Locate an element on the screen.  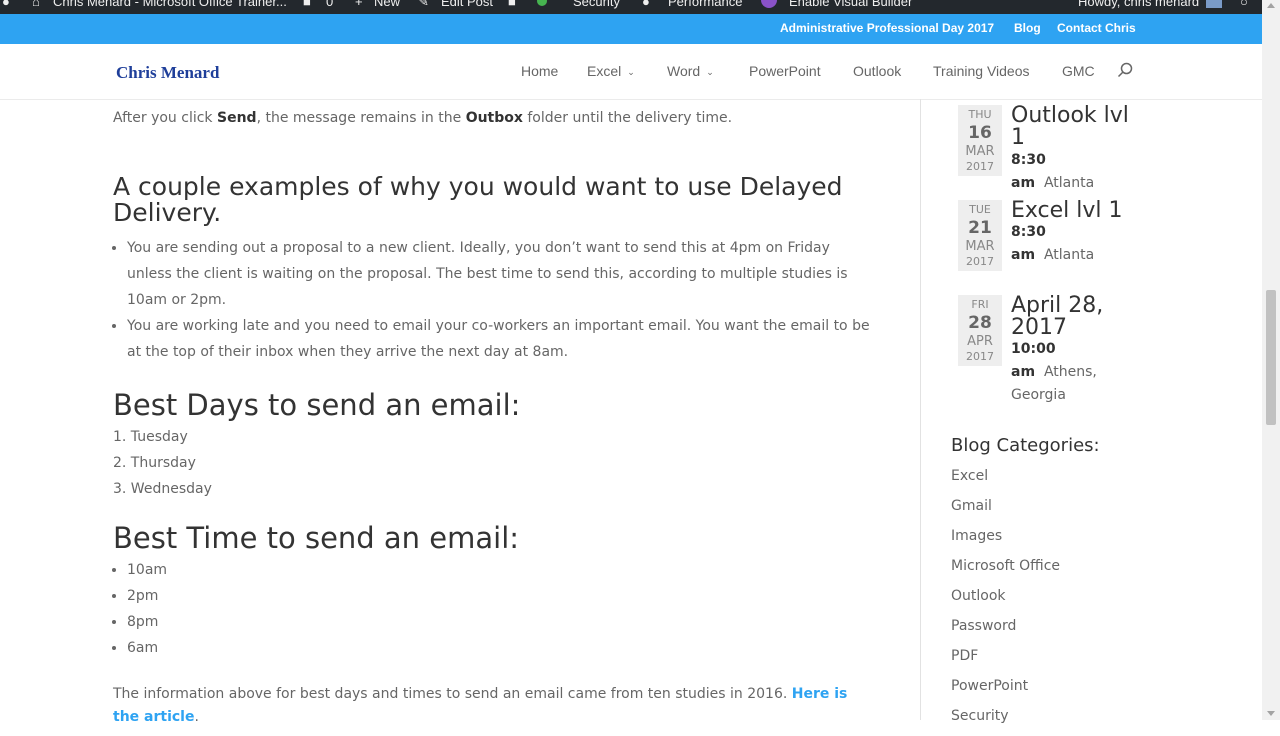
nav-item-gmc: GMC is located at coordinates (1078, 71).